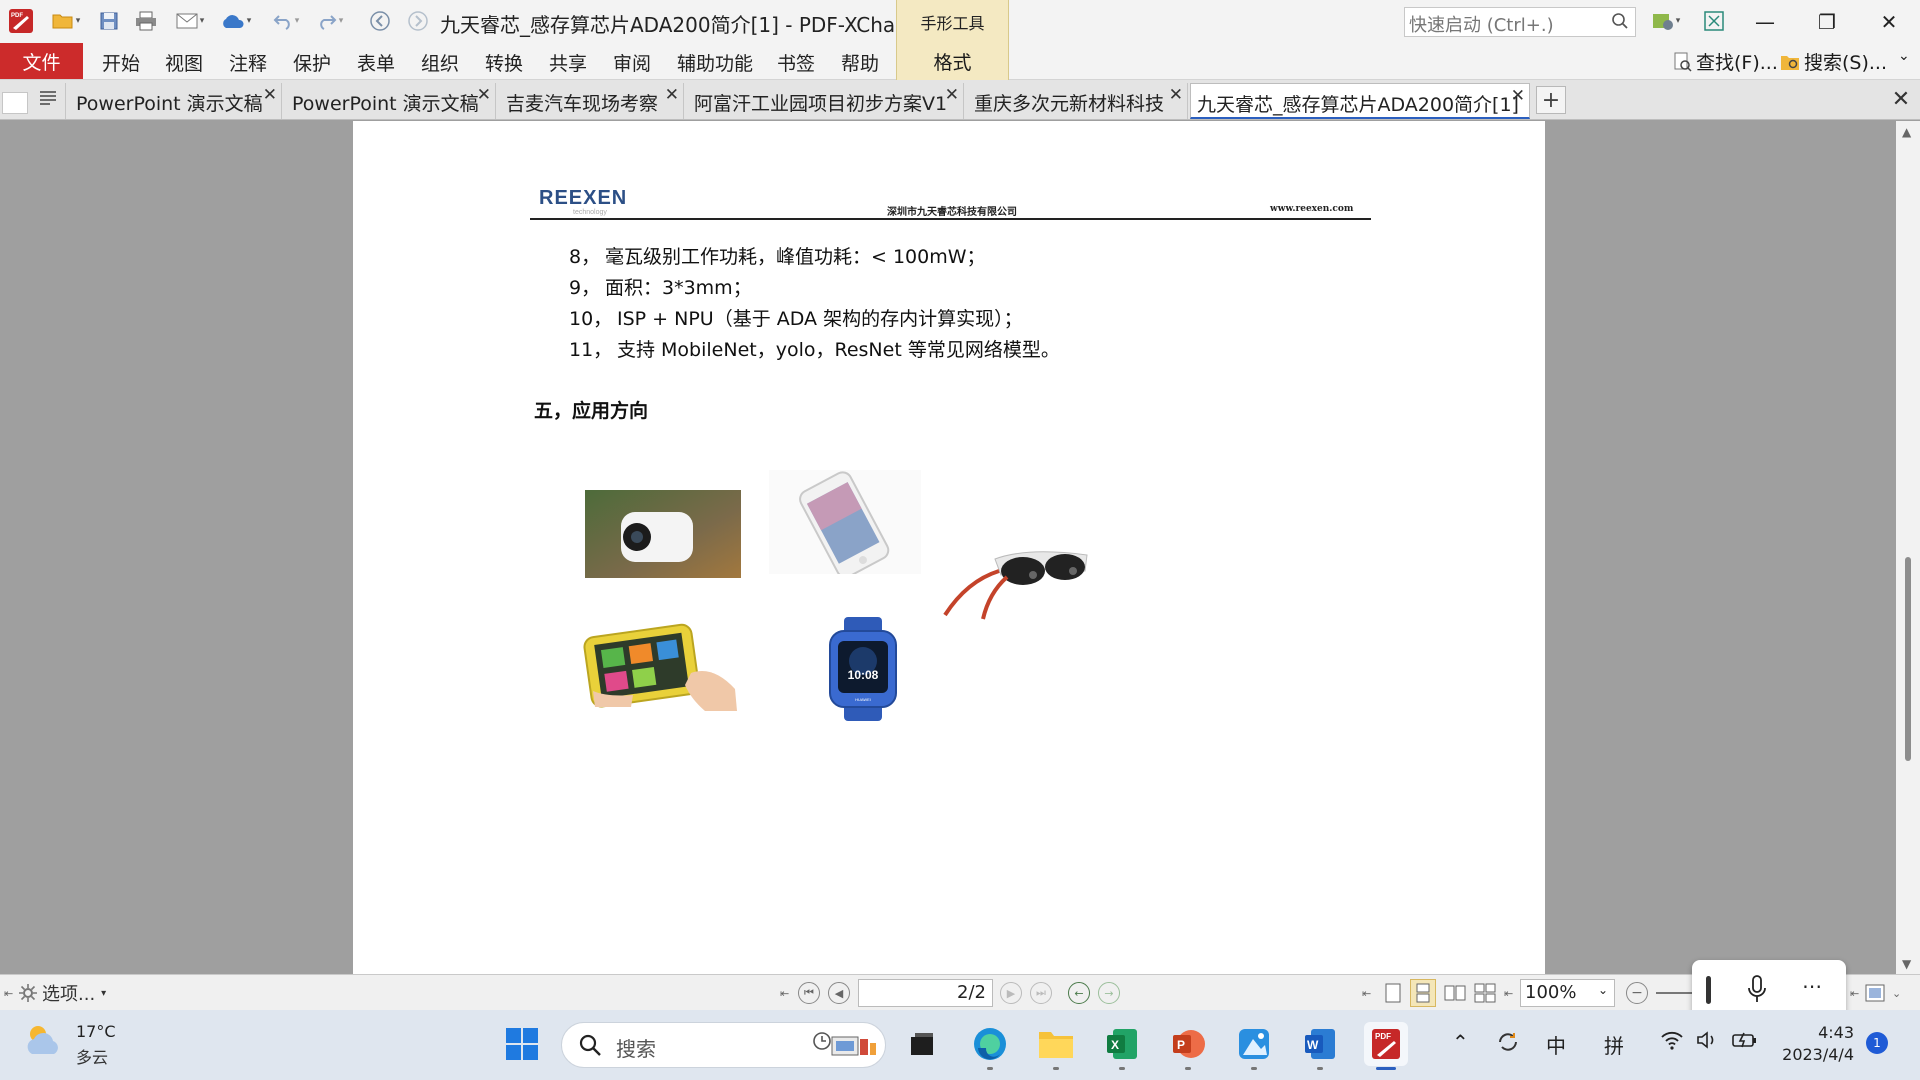  Describe the element at coordinates (1567, 993) in the screenshot. I see `zoom-level-select: 100% ⌄` at that location.